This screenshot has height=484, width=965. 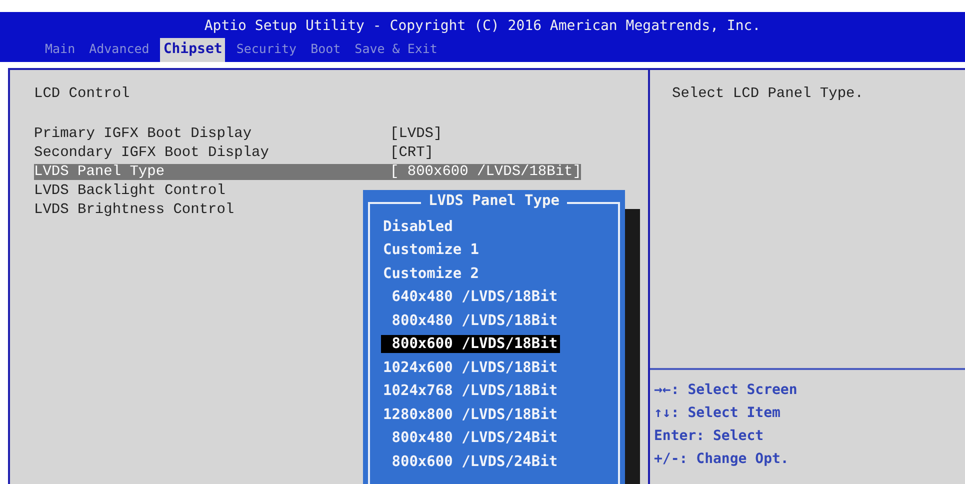 What do you see at coordinates (431, 273) in the screenshot?
I see `popup-option: Customize 2` at bounding box center [431, 273].